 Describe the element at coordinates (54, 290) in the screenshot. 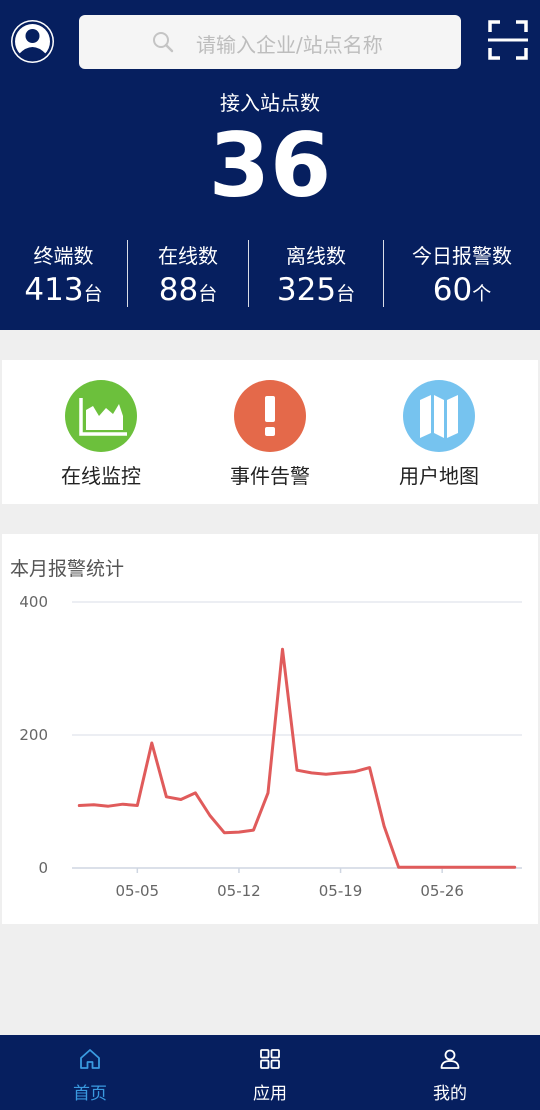

I see `stat-value: 413` at that location.